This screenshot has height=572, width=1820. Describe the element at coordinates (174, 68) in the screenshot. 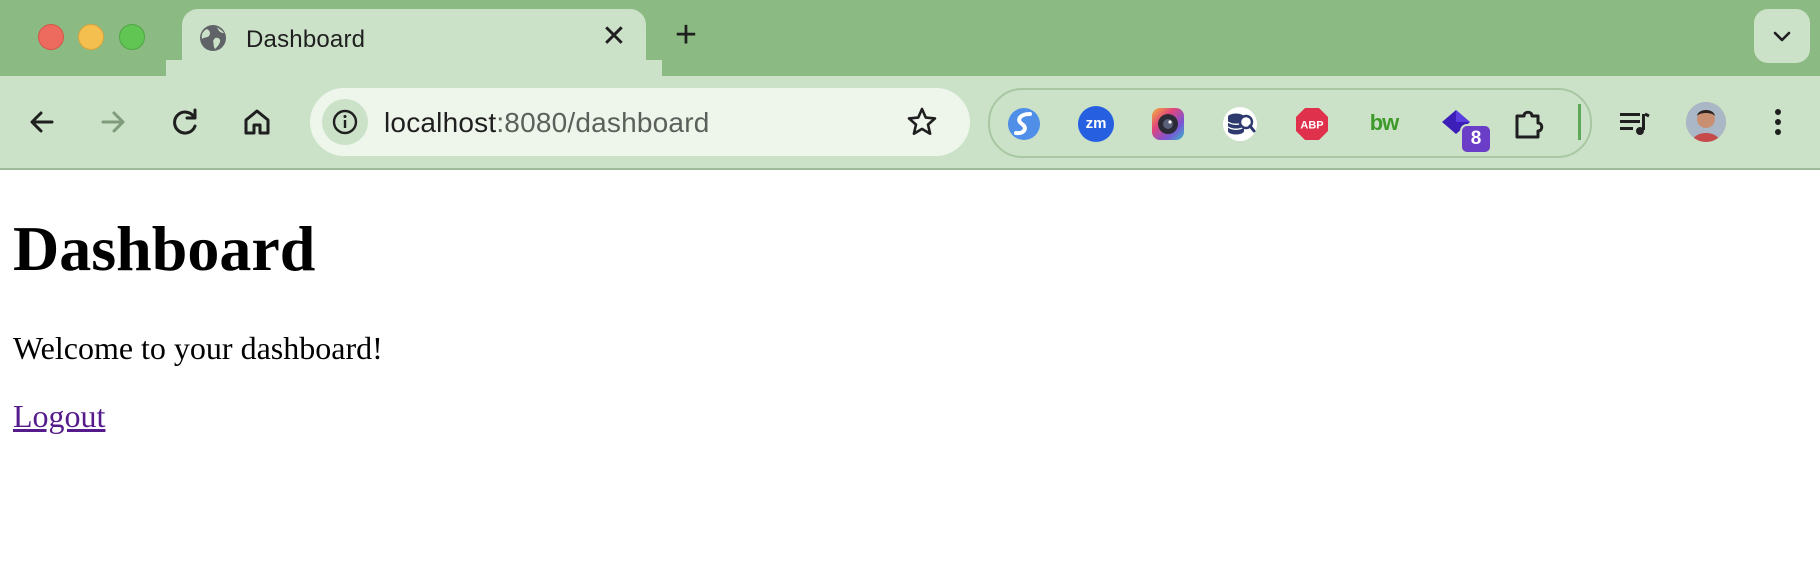

I see `tab-curve-left` at that location.